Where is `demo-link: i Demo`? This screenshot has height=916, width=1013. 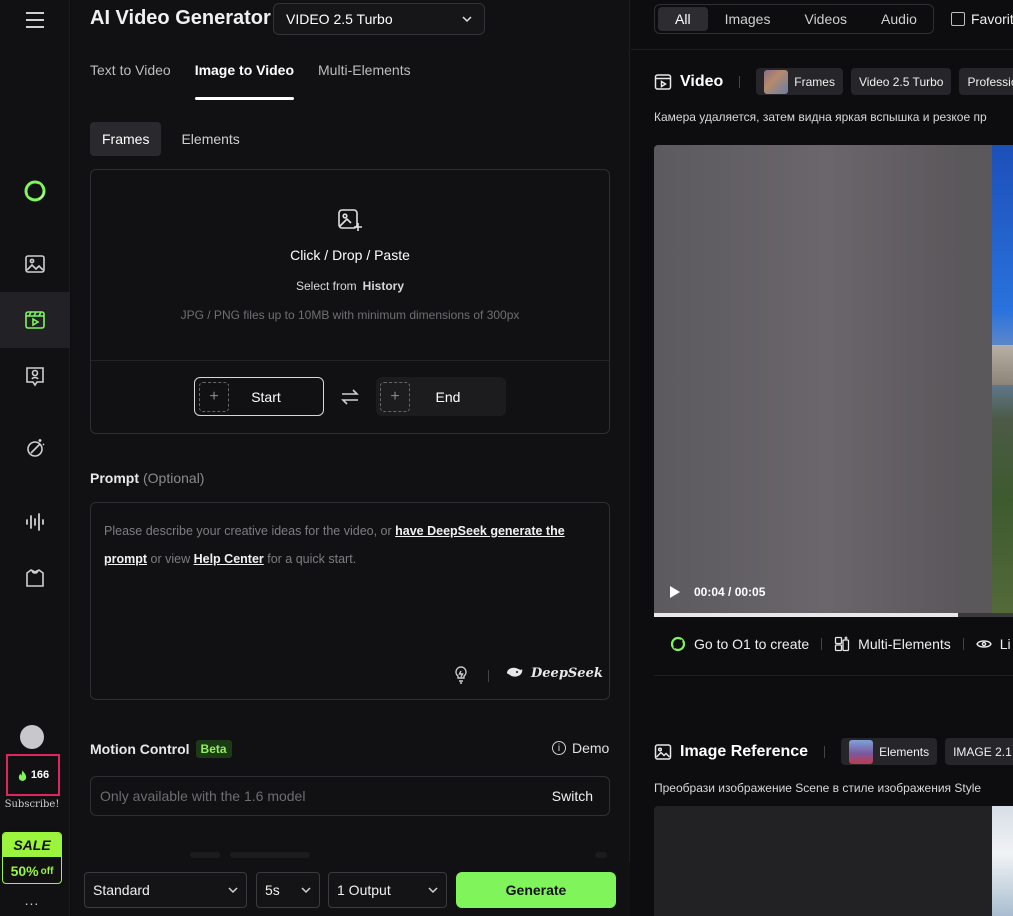 demo-link: i Demo is located at coordinates (580, 748).